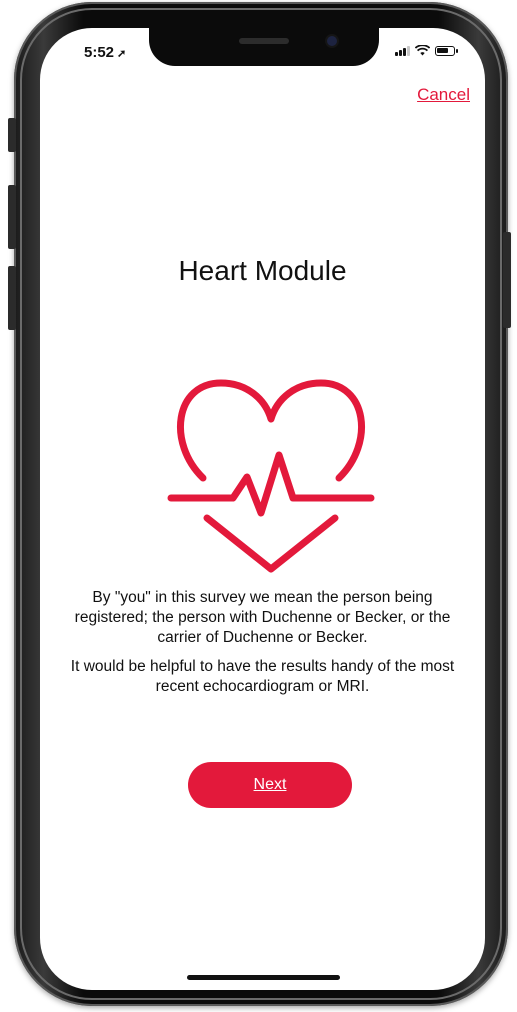 Image resolution: width=517 pixels, height=1012 pixels. I want to click on speaker-grille, so click(264, 41).